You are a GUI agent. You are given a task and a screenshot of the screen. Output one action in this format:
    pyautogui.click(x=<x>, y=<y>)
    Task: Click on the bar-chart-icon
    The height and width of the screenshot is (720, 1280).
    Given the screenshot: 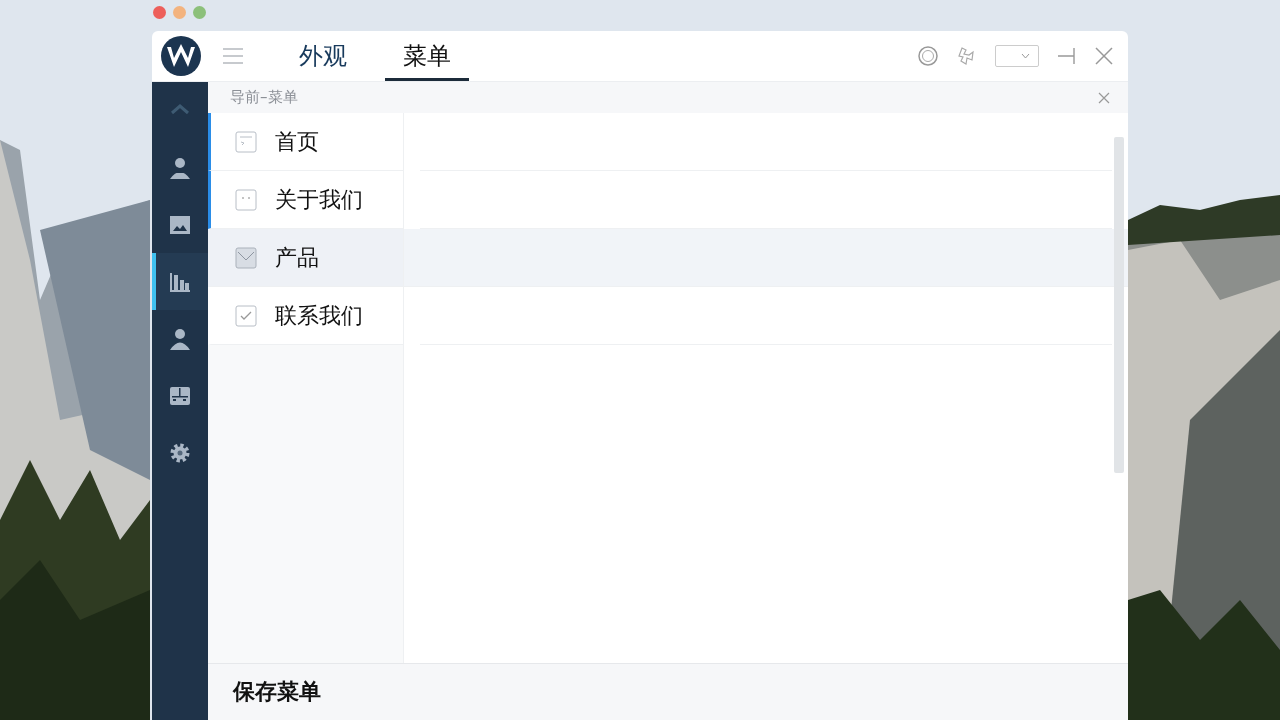 What is the action you would take?
    pyautogui.click(x=180, y=281)
    